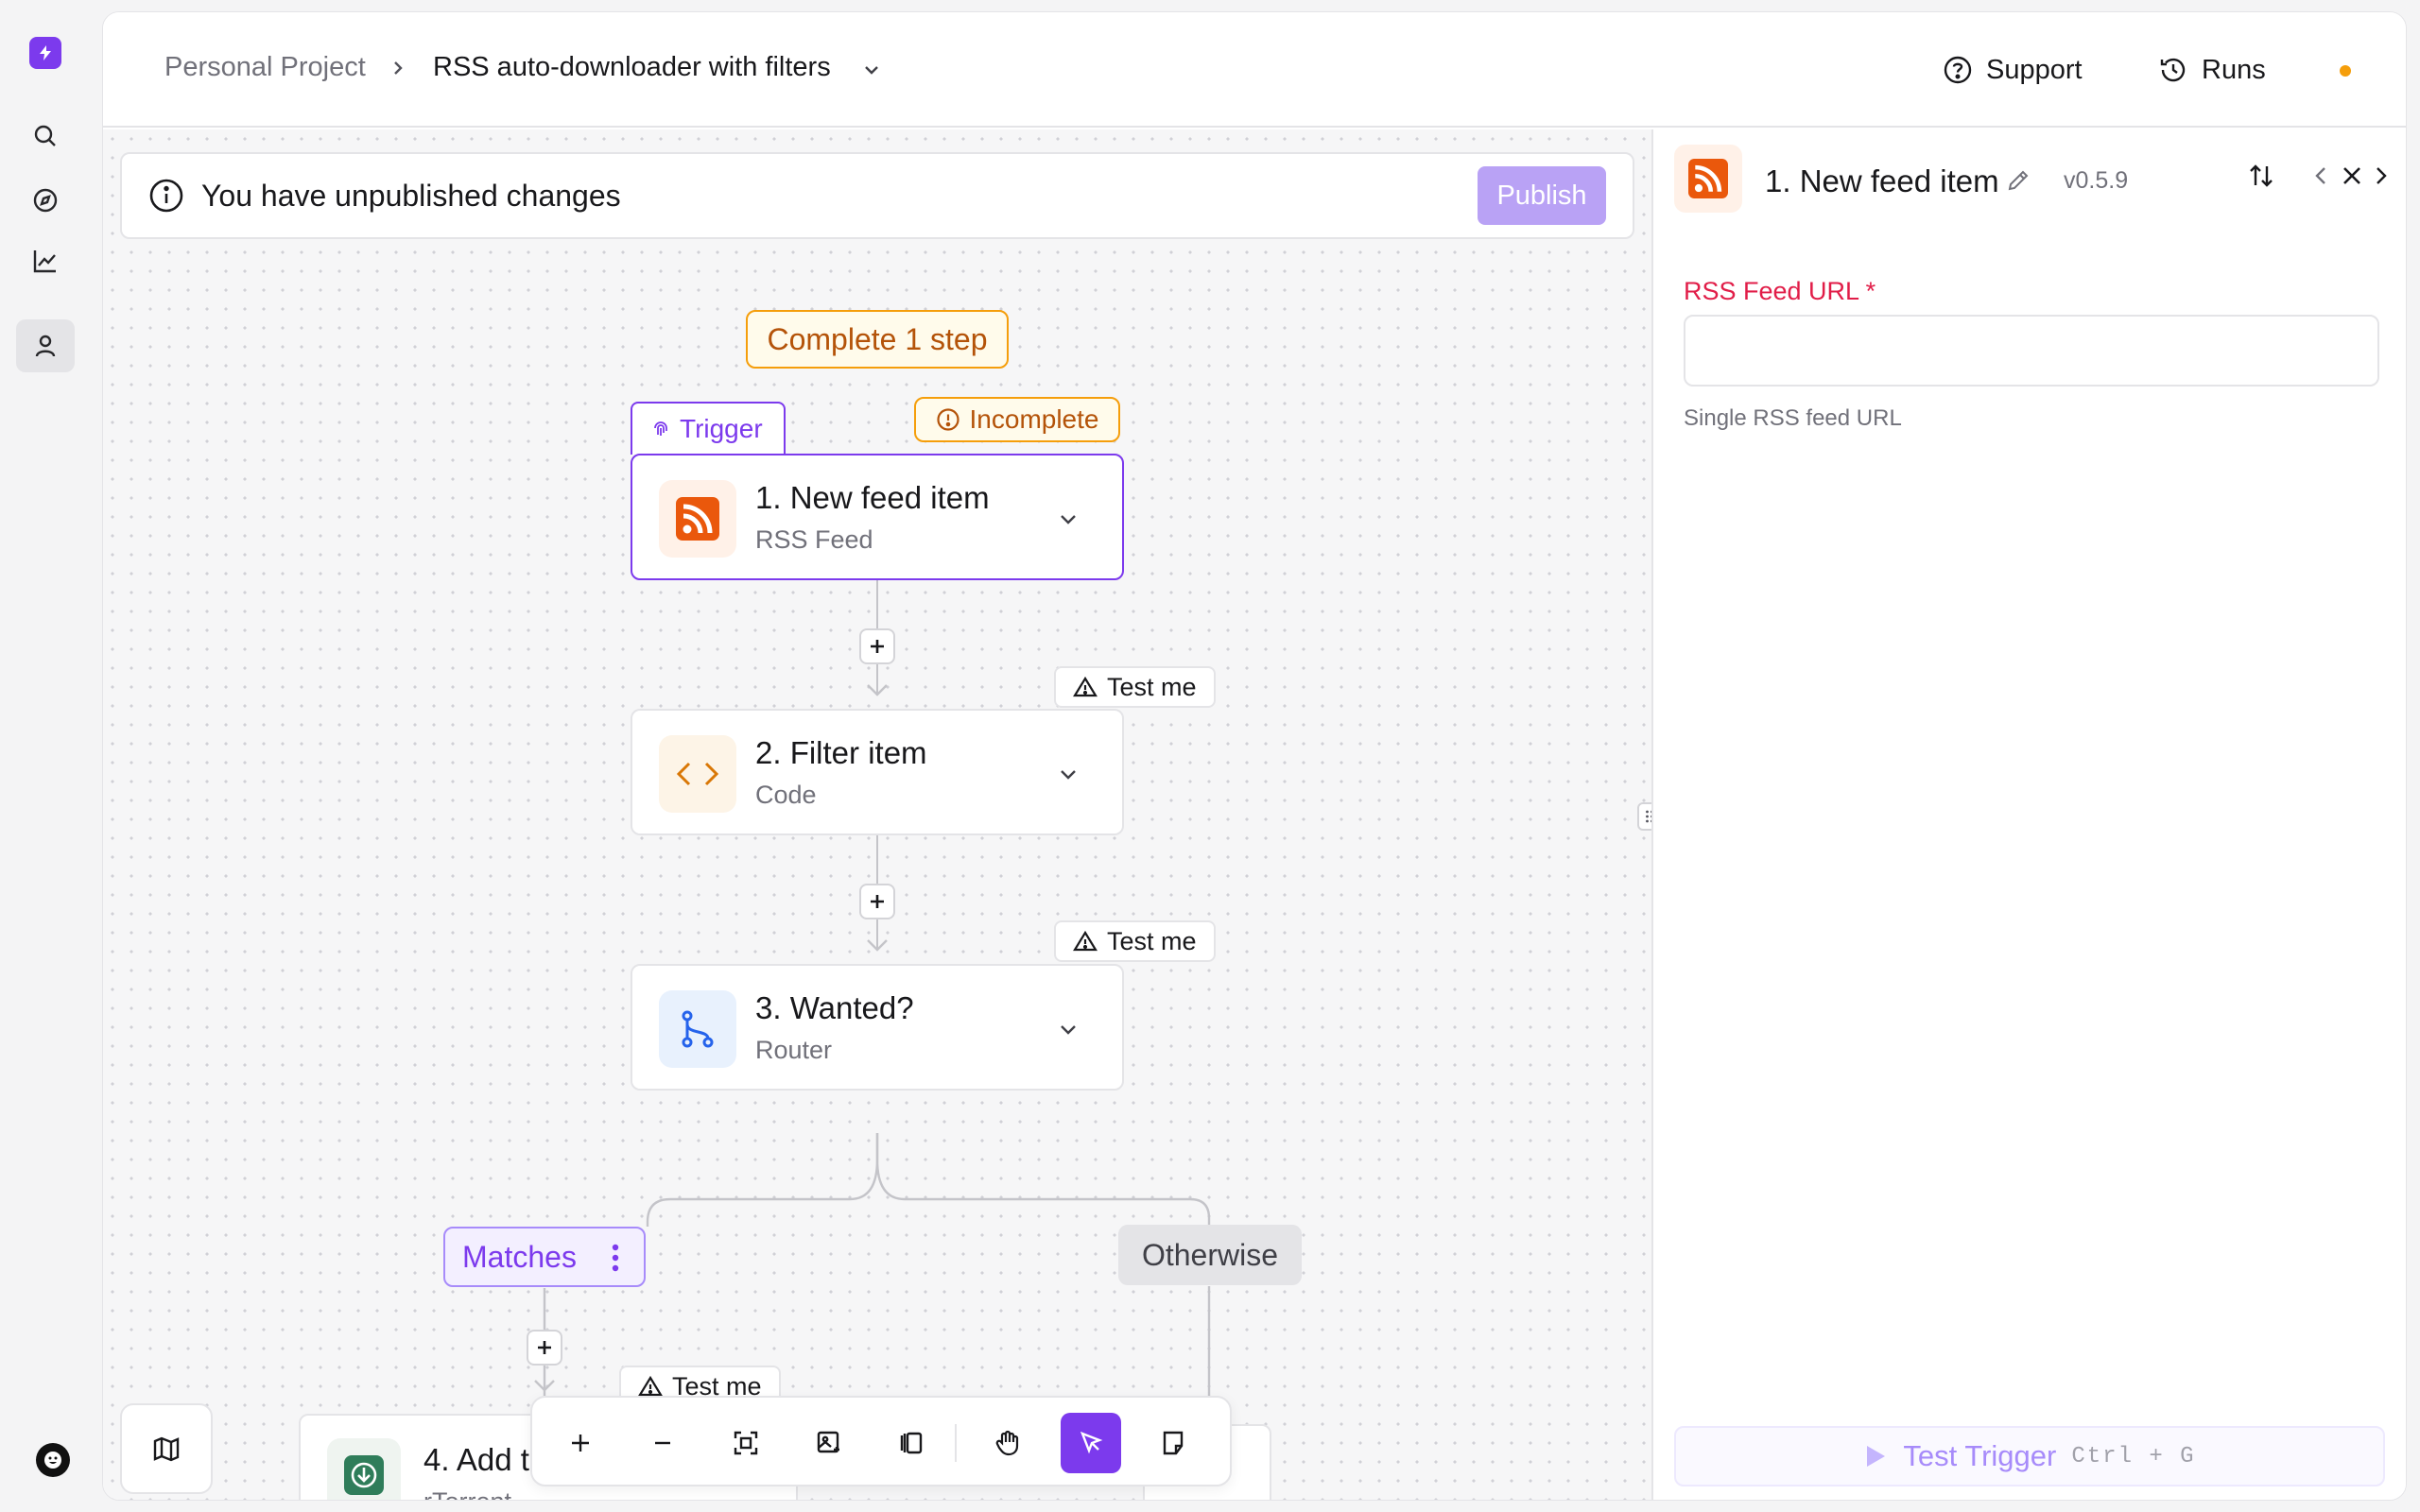 The image size is (2420, 1512). Describe the element at coordinates (650, 1386) in the screenshot. I see `warning-icon` at that location.